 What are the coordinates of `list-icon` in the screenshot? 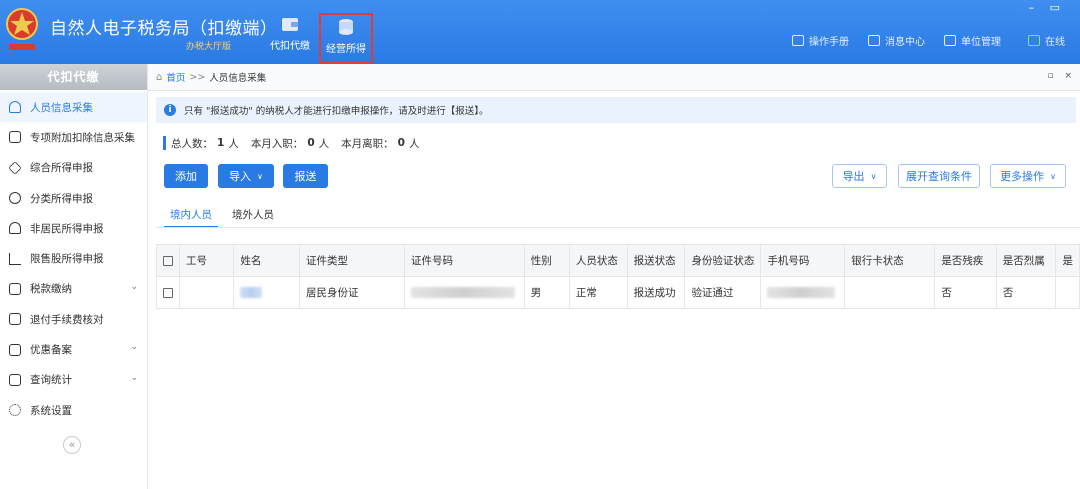 It's located at (15, 137).